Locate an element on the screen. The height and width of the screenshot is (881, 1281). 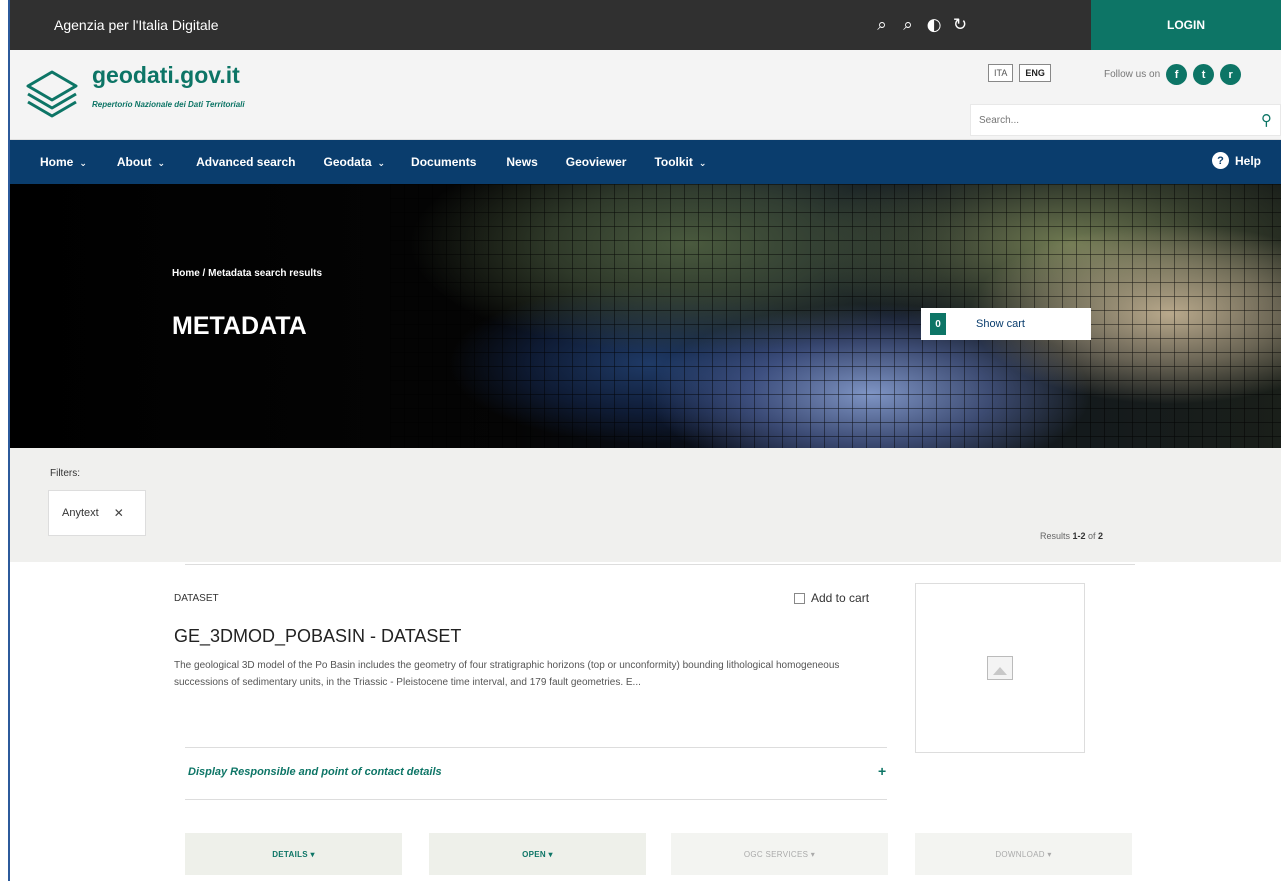
help-button: ? Help is located at coordinates (1236, 160).